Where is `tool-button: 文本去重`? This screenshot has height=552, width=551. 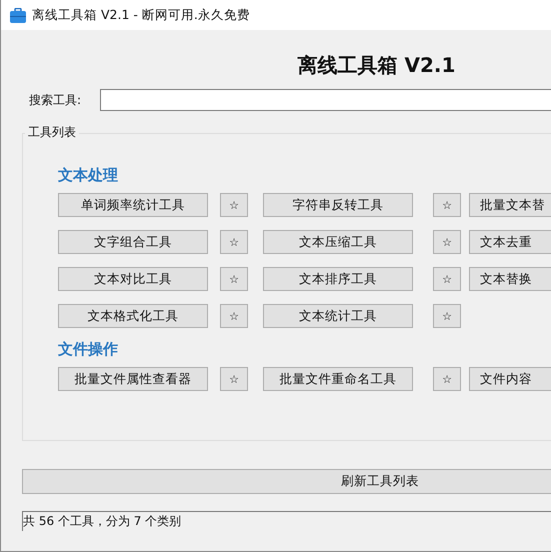
tool-button: 文本去重 is located at coordinates (510, 242).